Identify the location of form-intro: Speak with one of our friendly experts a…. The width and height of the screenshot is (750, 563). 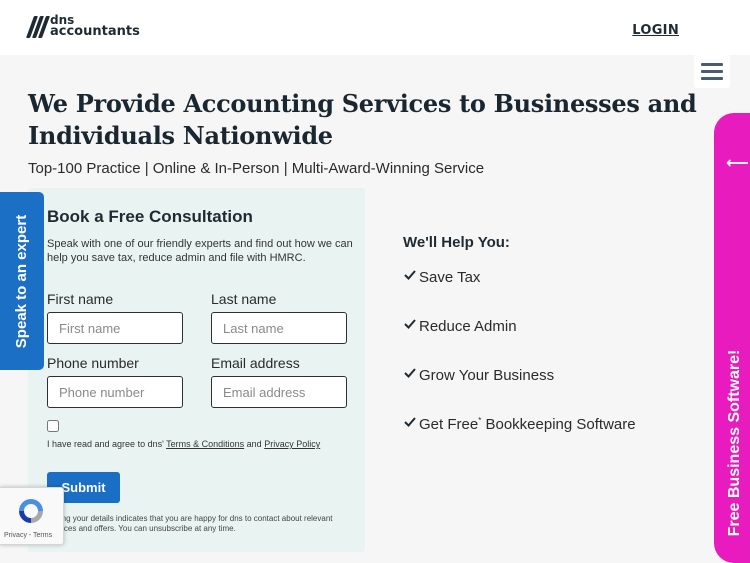
(200, 251).